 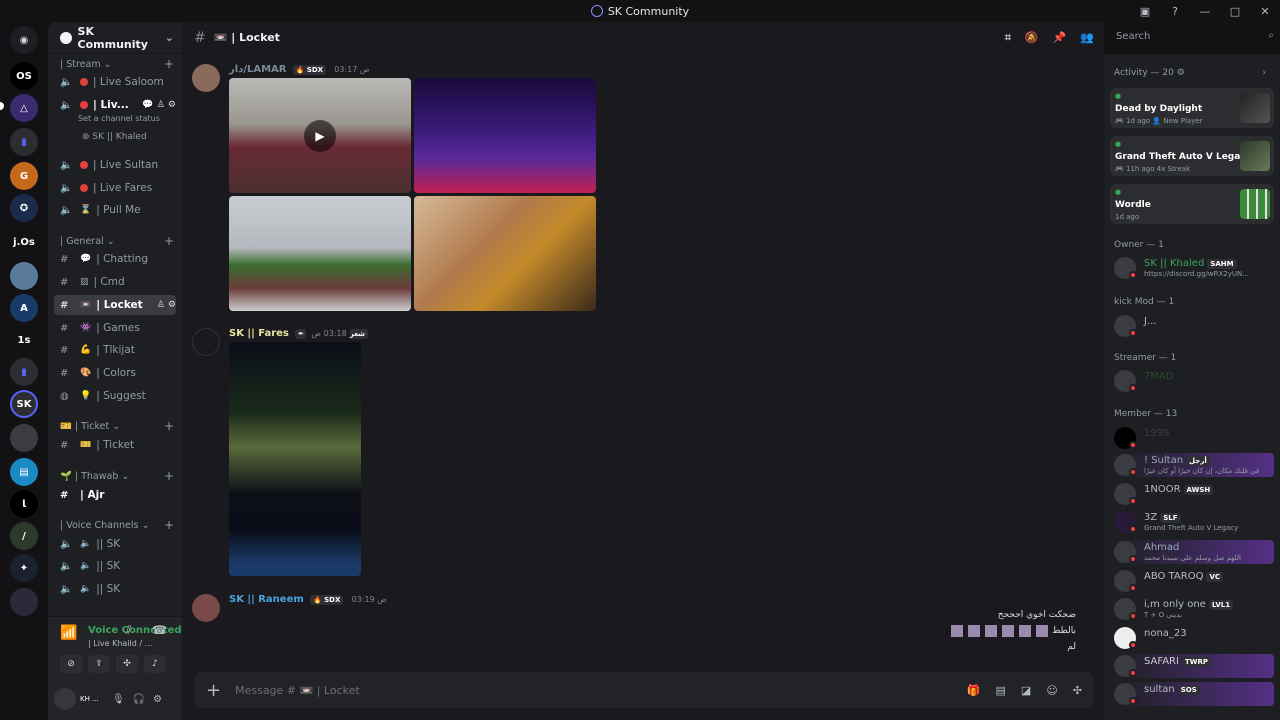 What do you see at coordinates (24, 40) in the screenshot?
I see `discord-home-icon: ◉` at bounding box center [24, 40].